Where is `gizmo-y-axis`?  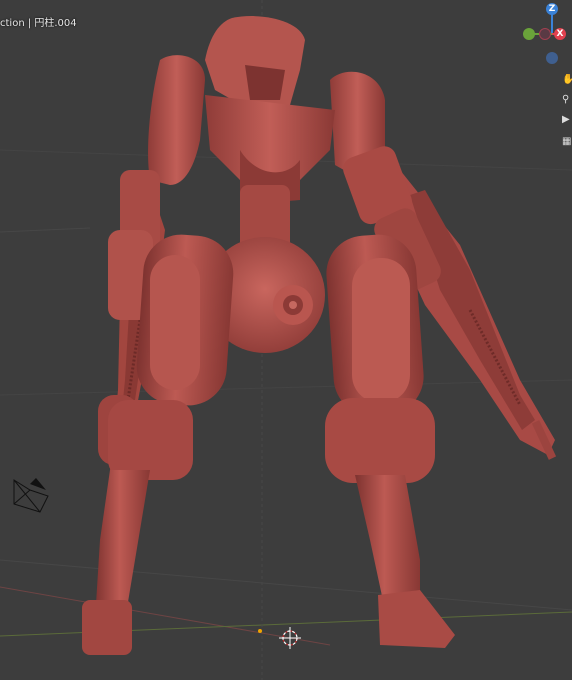
gizmo-y-axis is located at coordinates (529, 34).